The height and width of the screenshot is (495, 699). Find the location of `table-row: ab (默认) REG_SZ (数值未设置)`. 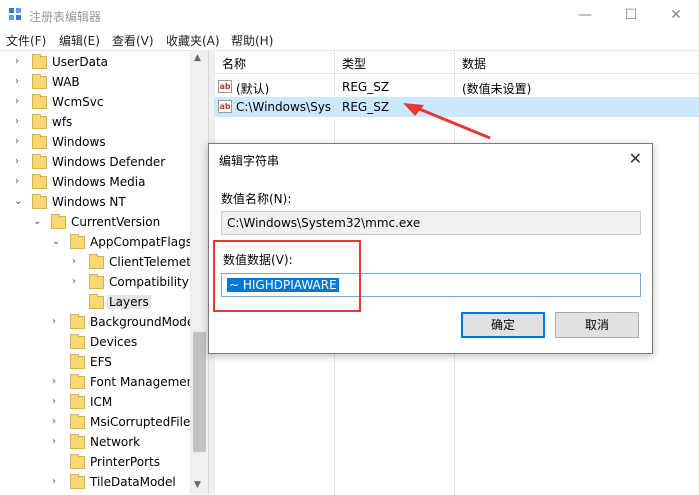

table-row: ab (默认) REG_SZ (数值未设置) is located at coordinates (456, 87).